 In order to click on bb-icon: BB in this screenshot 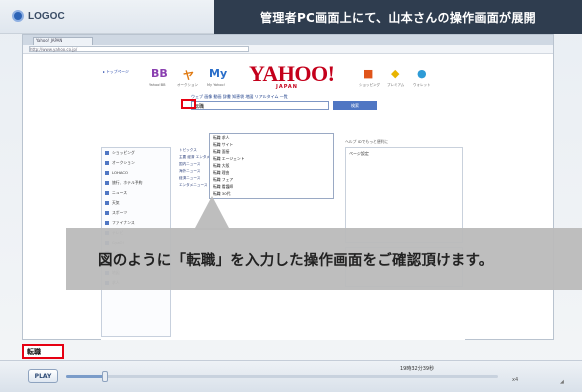, I will do `click(159, 73)`.